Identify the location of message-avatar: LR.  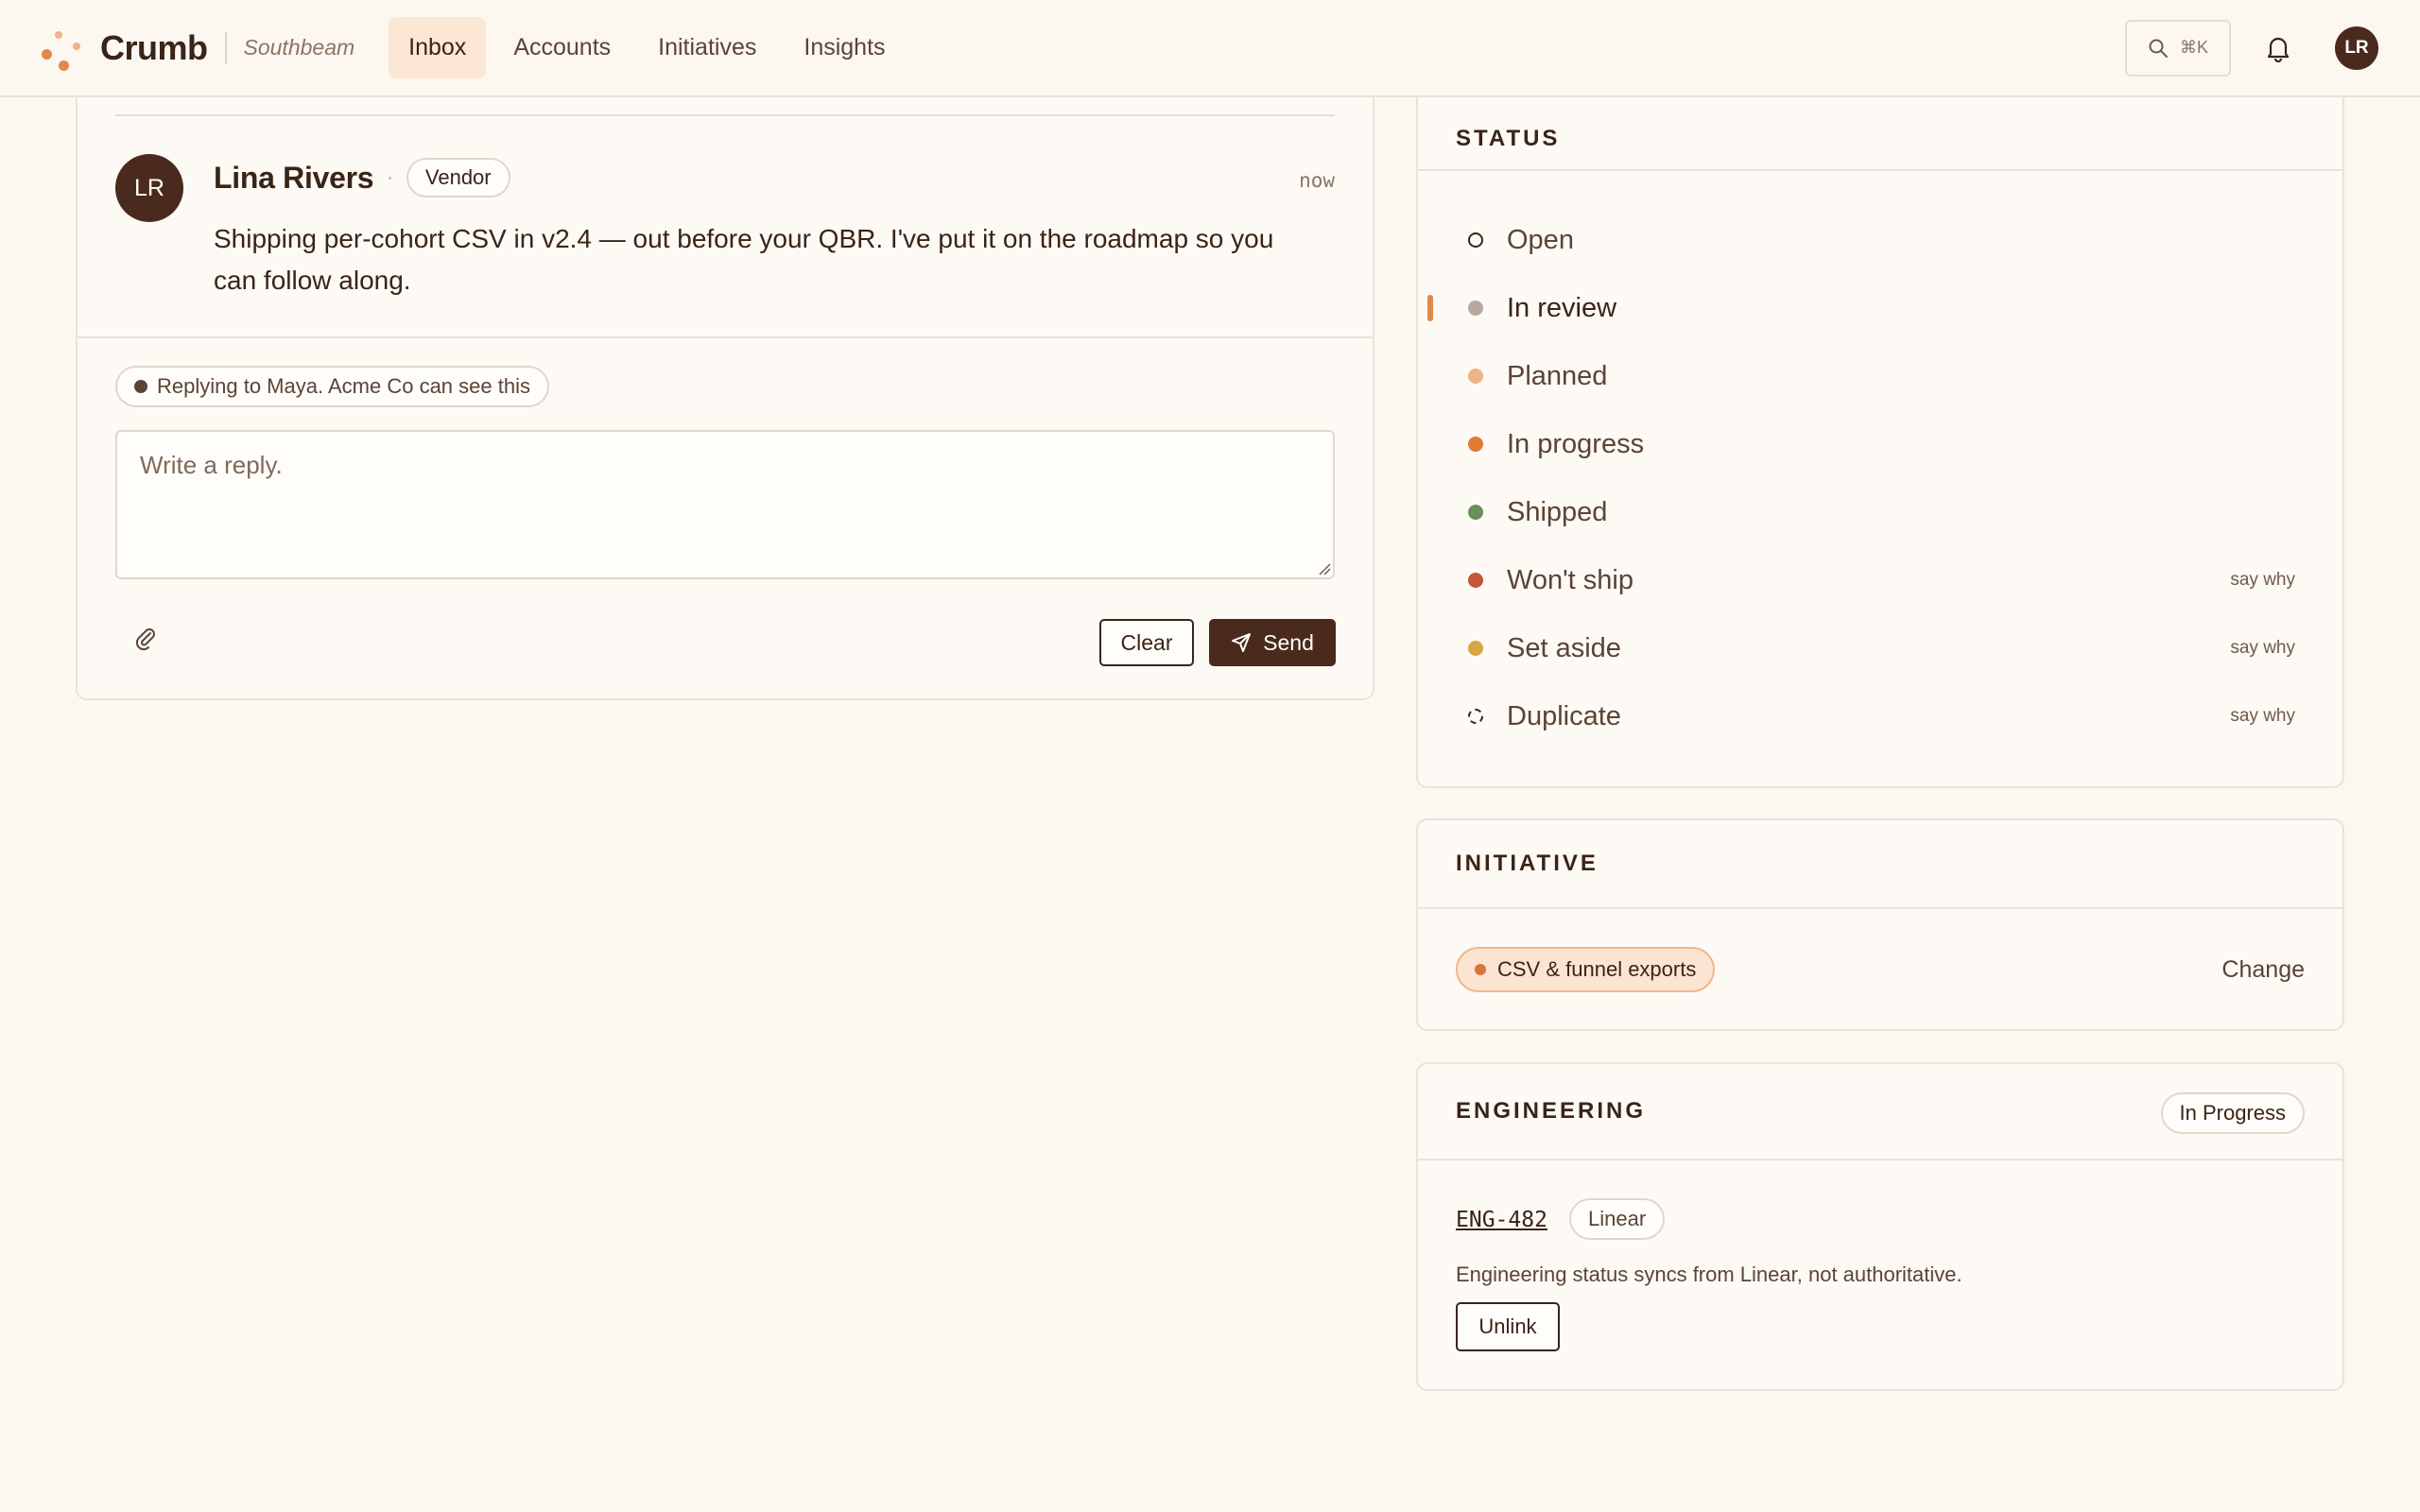
(149, 188).